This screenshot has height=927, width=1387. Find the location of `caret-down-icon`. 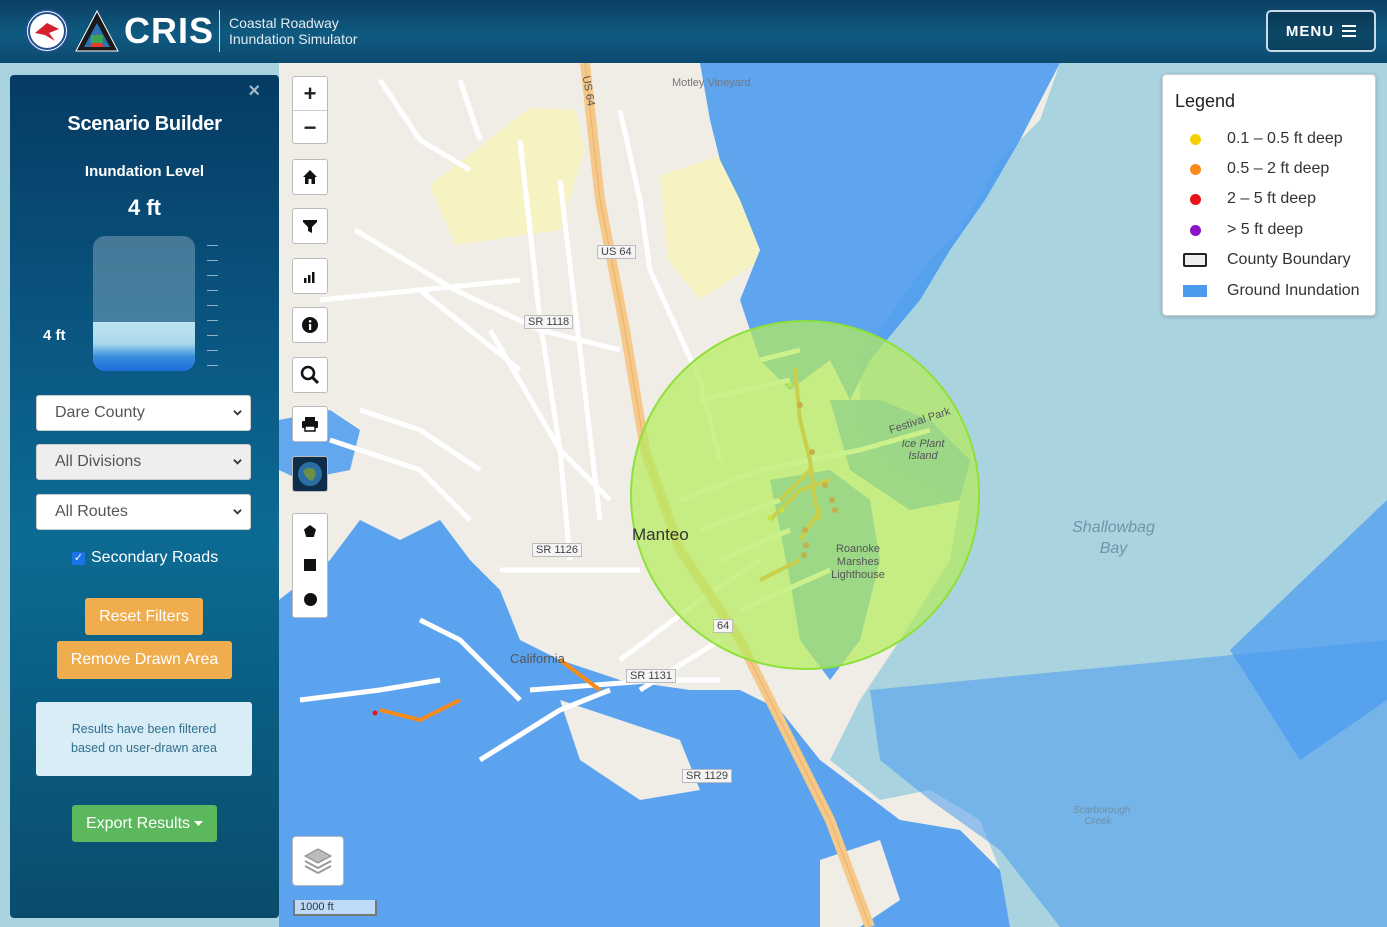

caret-down-icon is located at coordinates (199, 823).